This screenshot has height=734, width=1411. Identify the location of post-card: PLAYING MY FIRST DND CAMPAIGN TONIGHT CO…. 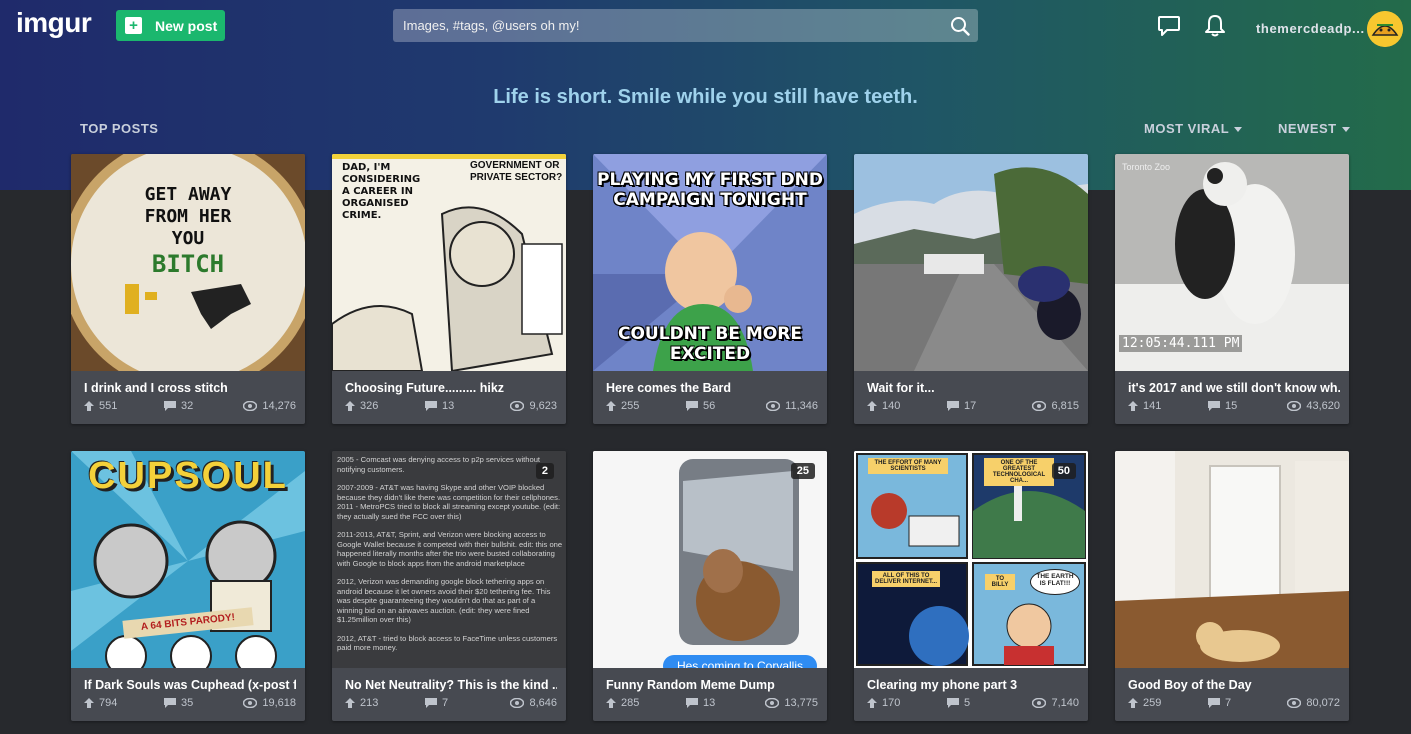
(710, 289).